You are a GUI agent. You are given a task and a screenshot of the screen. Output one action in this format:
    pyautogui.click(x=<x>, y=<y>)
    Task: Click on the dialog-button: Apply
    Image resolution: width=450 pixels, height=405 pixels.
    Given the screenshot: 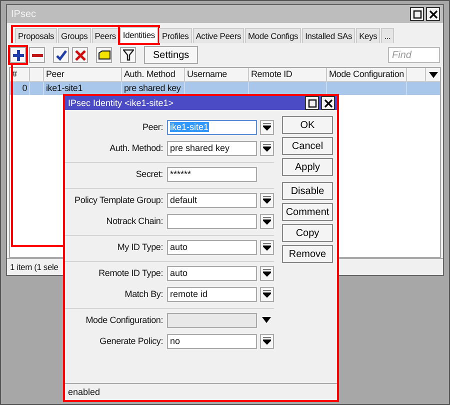 What is the action you would take?
    pyautogui.click(x=307, y=167)
    